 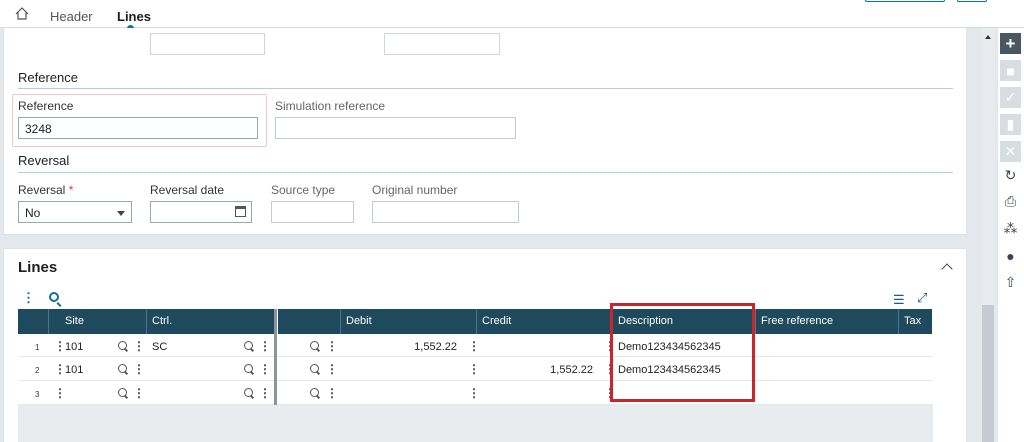 What do you see at coordinates (445, 212) in the screenshot?
I see `original-number-input` at bounding box center [445, 212].